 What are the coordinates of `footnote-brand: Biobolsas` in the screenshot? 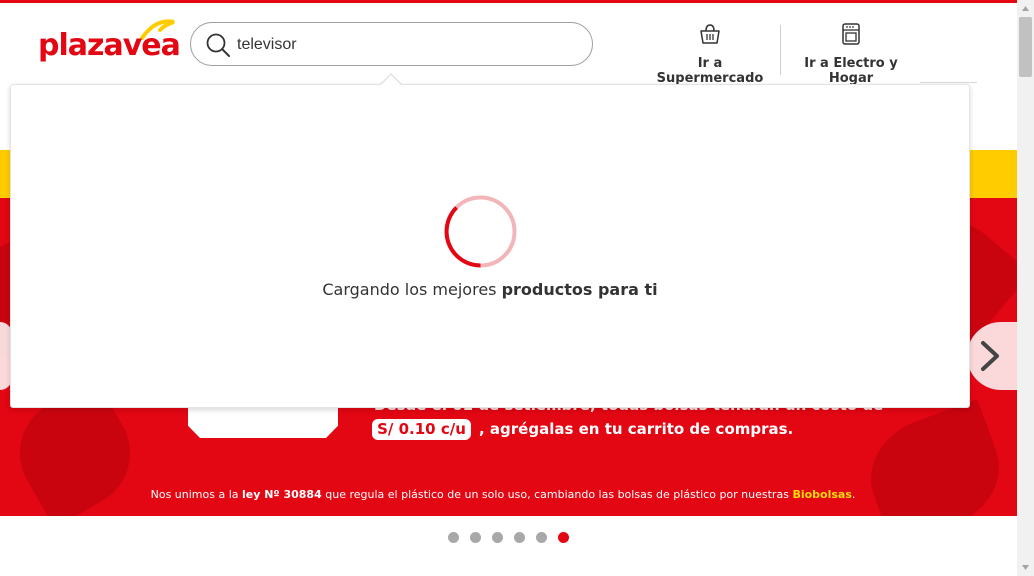 It's located at (822, 494).